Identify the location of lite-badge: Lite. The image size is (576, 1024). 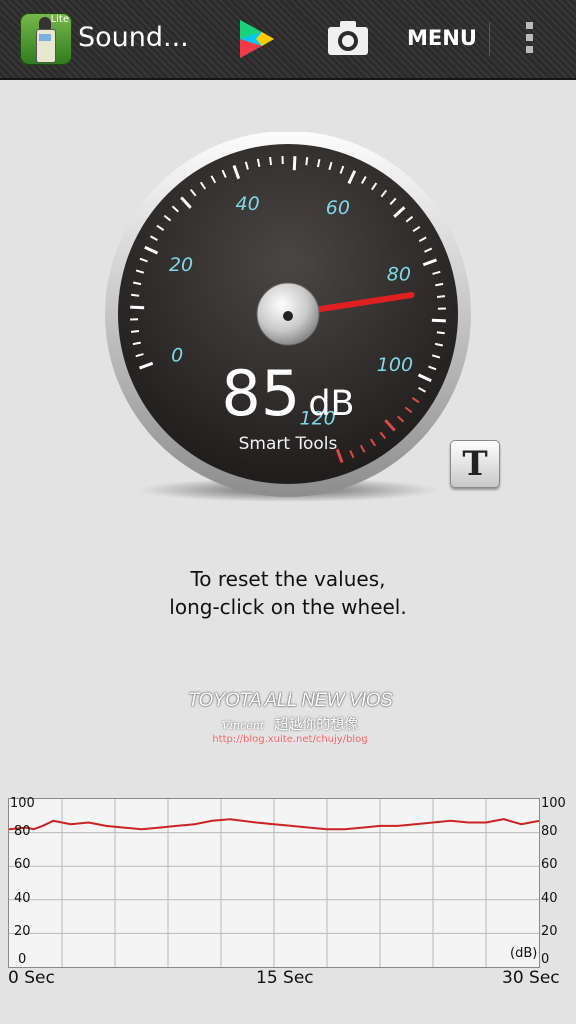
(59, 19).